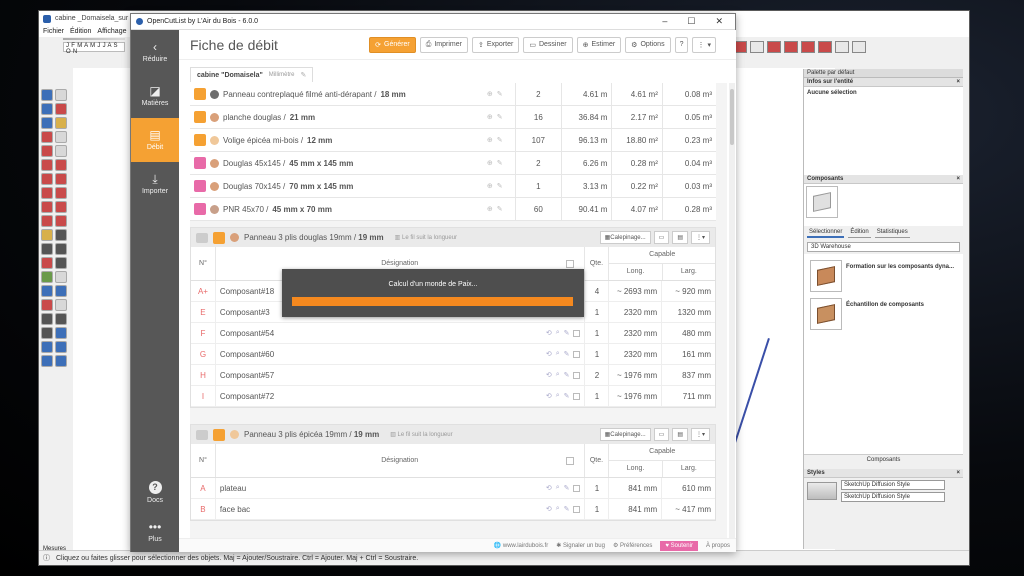  I want to click on report-bug-link: ✱ Signaler un bug, so click(580, 545).